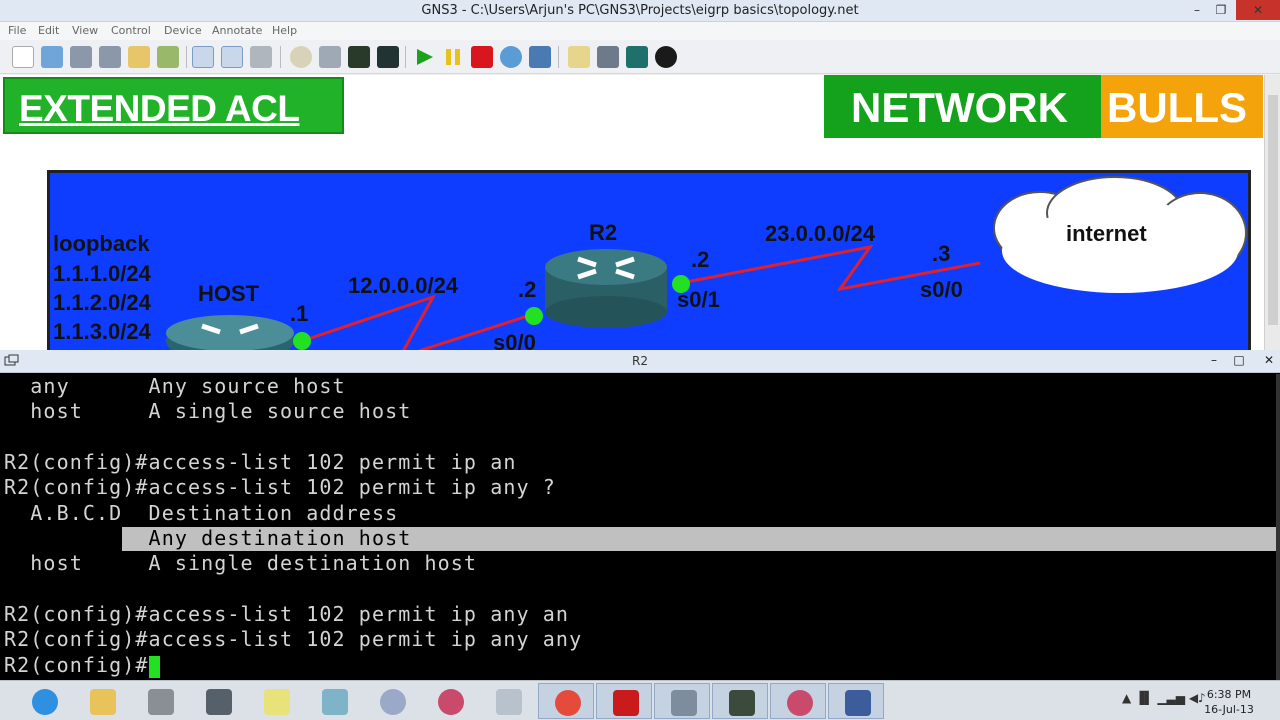  Describe the element at coordinates (334, 701) in the screenshot. I see `document-icon` at that location.